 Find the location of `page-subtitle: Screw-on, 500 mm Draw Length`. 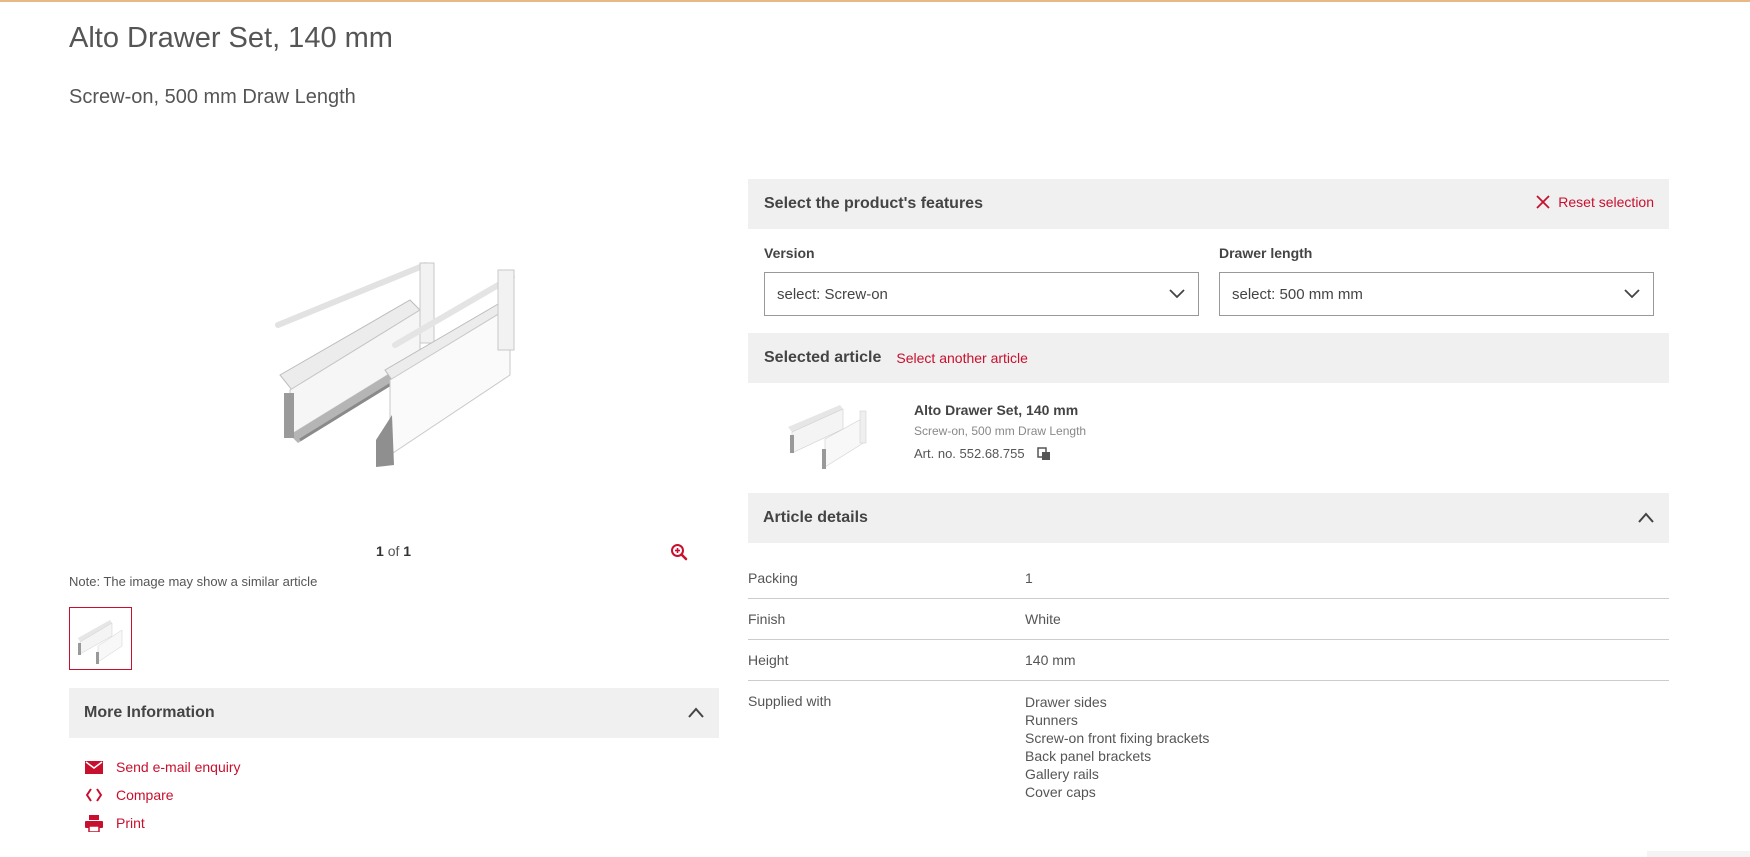

page-subtitle: Screw-on, 500 mm Draw Length is located at coordinates (212, 97).